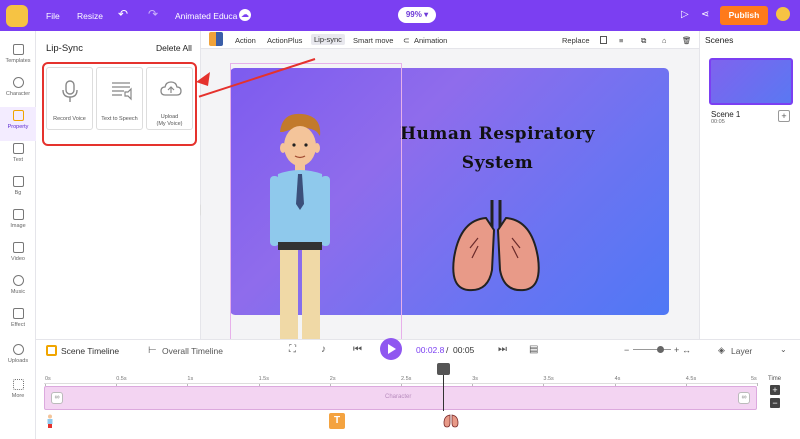 This screenshot has width=800, height=439. Describe the element at coordinates (18, 61) in the screenshot. I see `sidebar-item-label: Templates` at that location.